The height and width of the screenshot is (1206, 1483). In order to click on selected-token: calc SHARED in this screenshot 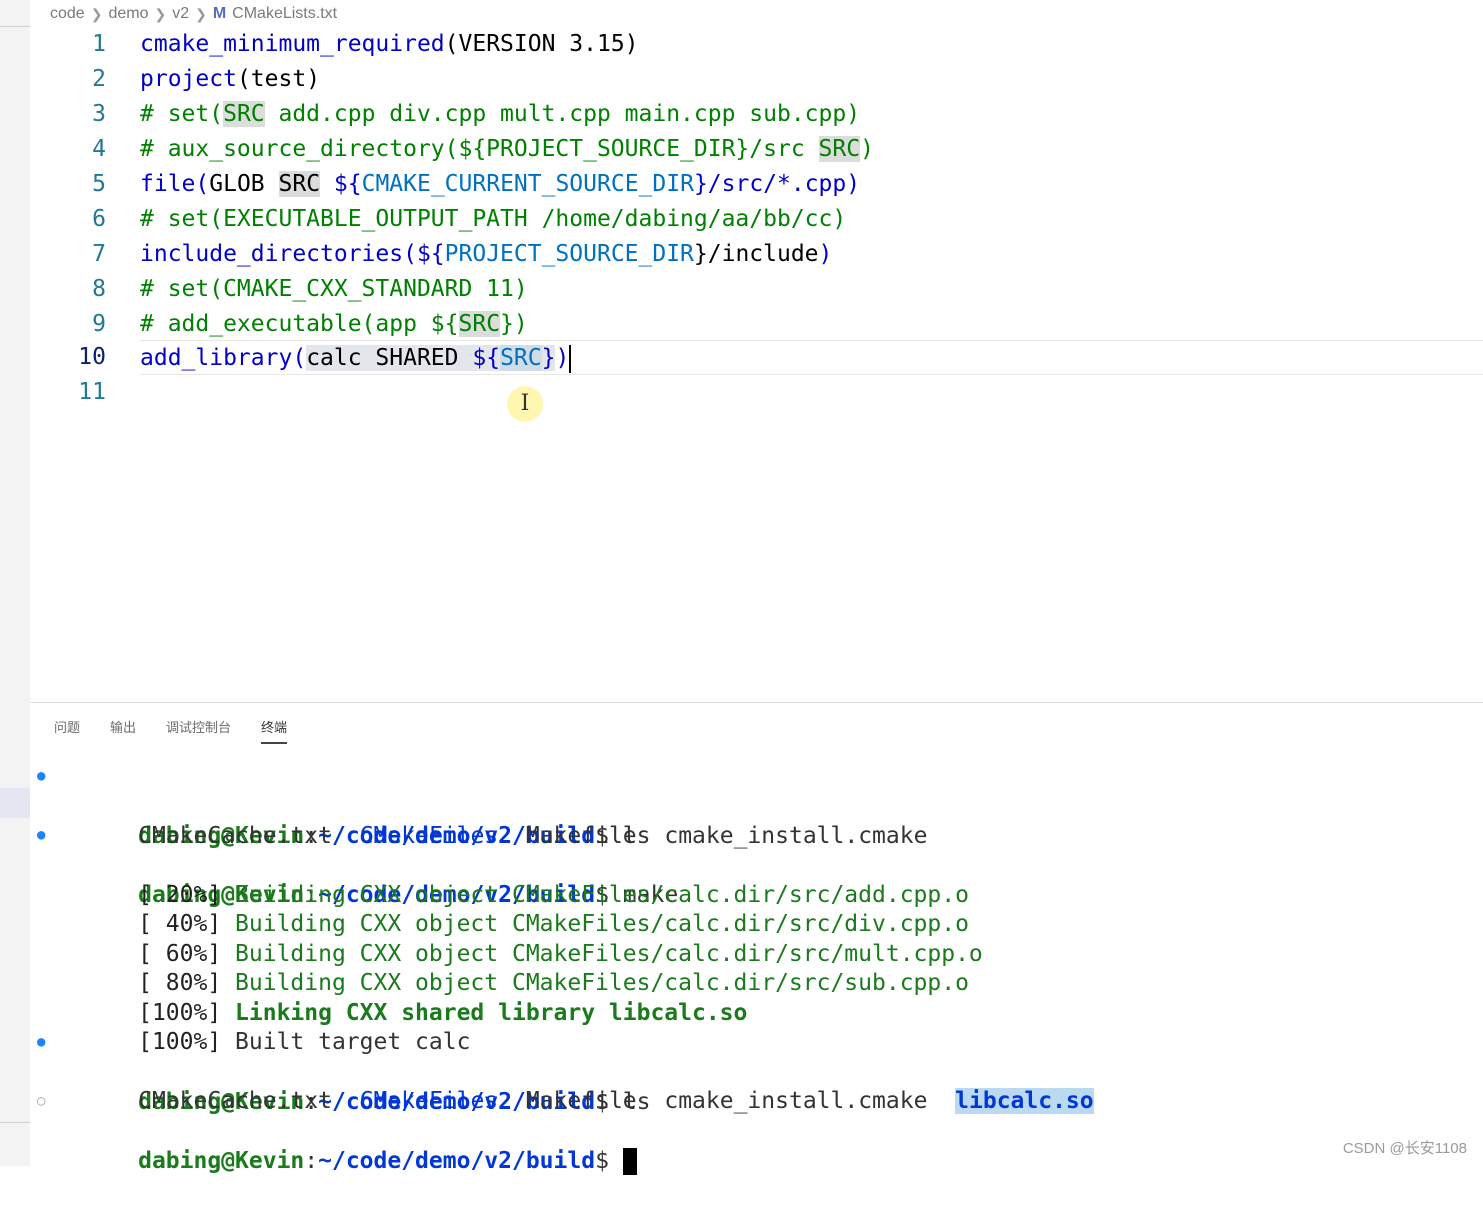, I will do `click(389, 358)`.